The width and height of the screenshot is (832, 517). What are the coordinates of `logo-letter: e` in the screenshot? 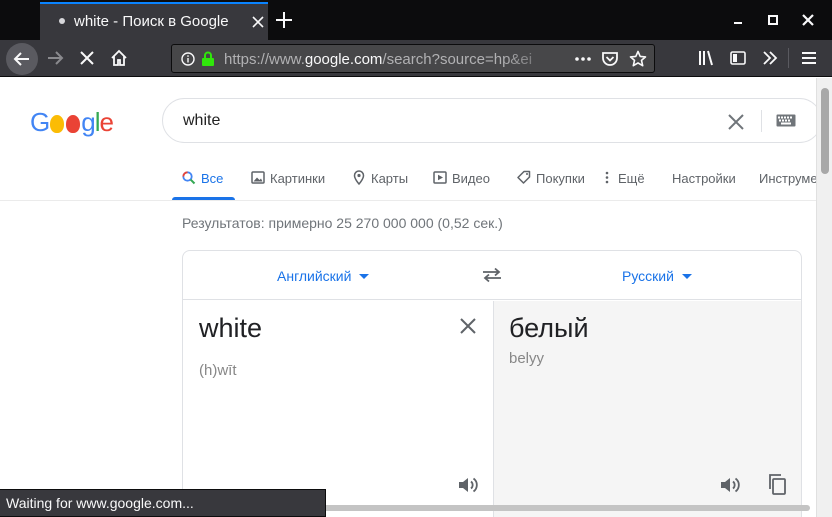 It's located at (106, 122).